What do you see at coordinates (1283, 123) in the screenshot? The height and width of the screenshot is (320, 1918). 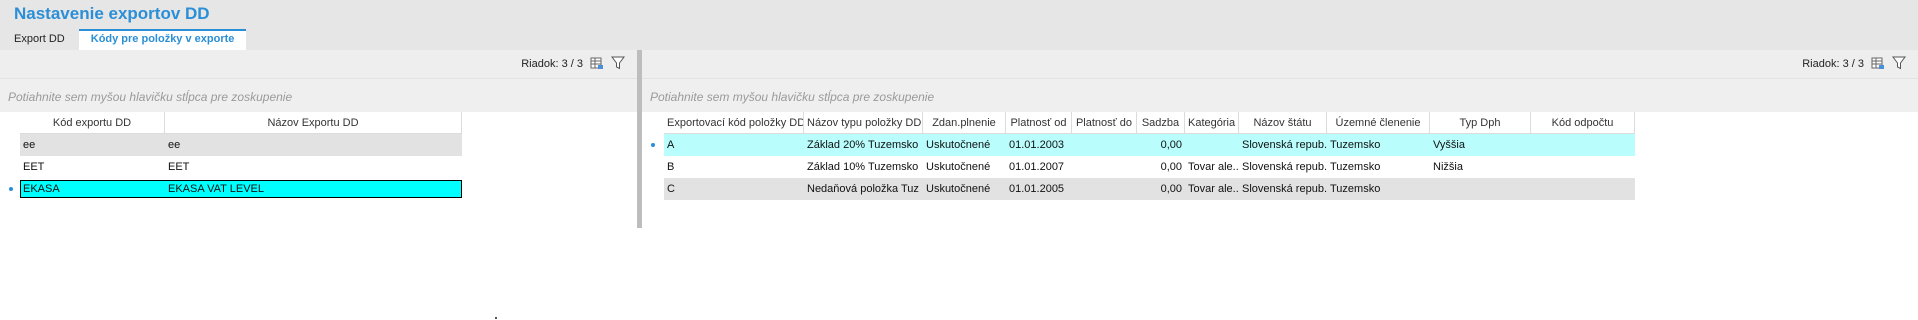 I see `column-header-nazov-statu: Názov štátu` at bounding box center [1283, 123].